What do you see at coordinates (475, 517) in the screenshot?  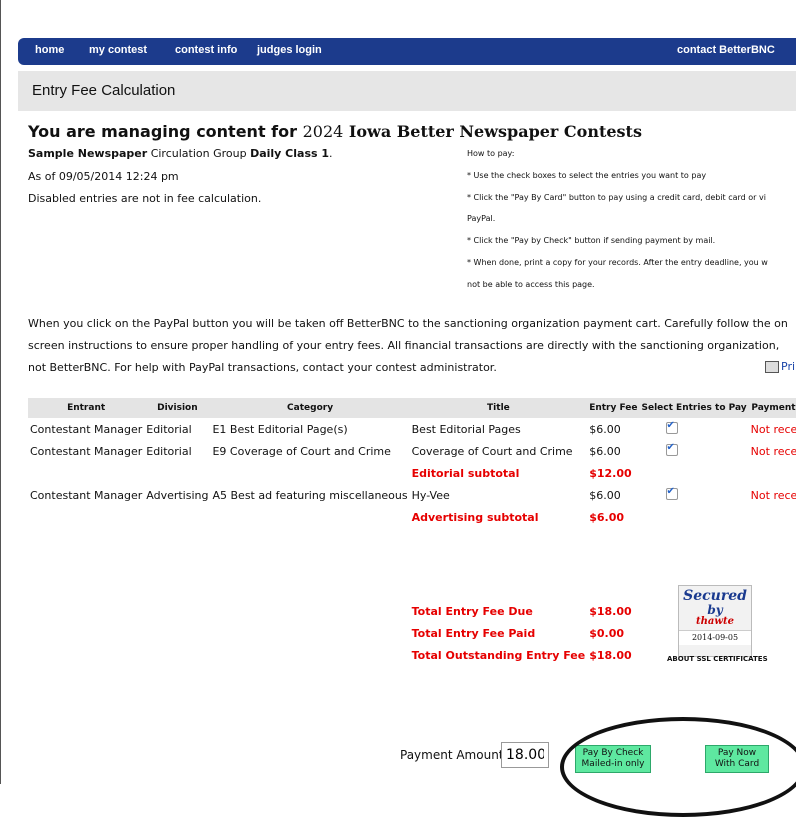 I see `subtotal-label: Advertising subtotal` at bounding box center [475, 517].